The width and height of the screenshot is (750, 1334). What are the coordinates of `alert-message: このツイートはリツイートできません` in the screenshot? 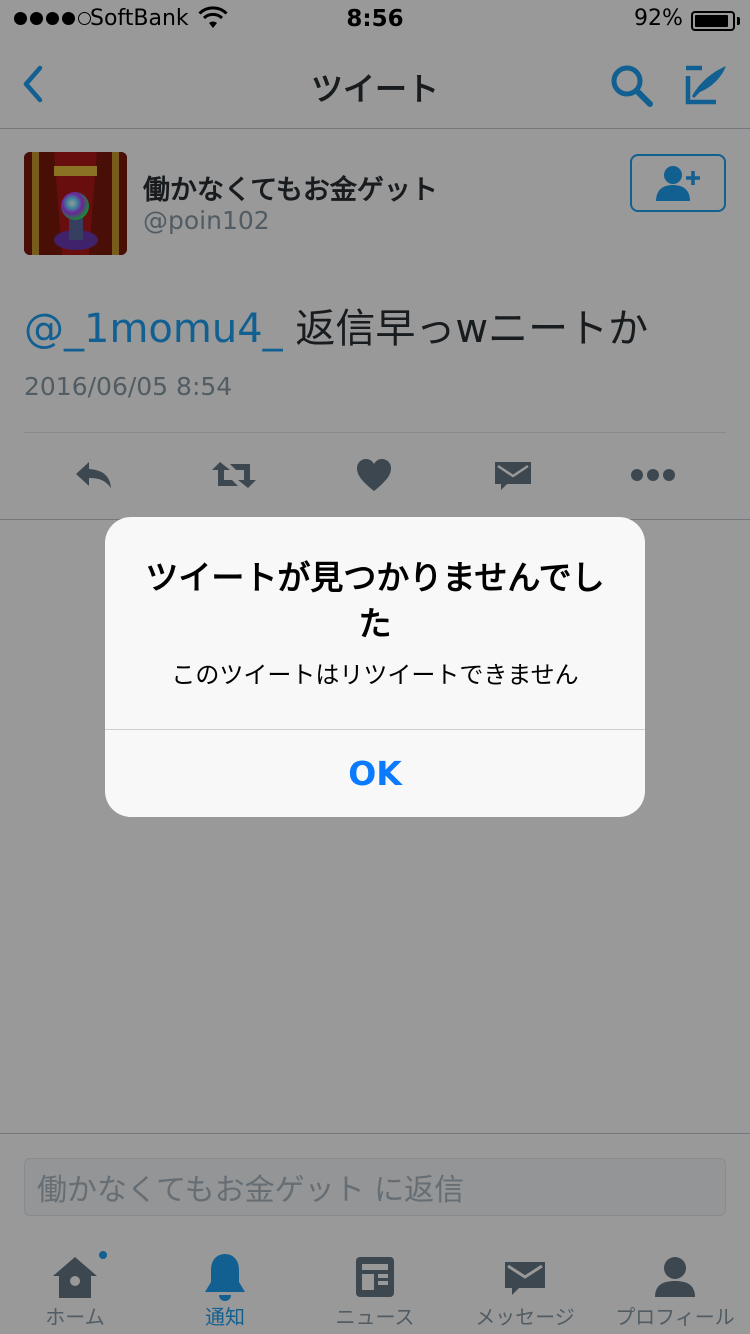 It's located at (375, 675).